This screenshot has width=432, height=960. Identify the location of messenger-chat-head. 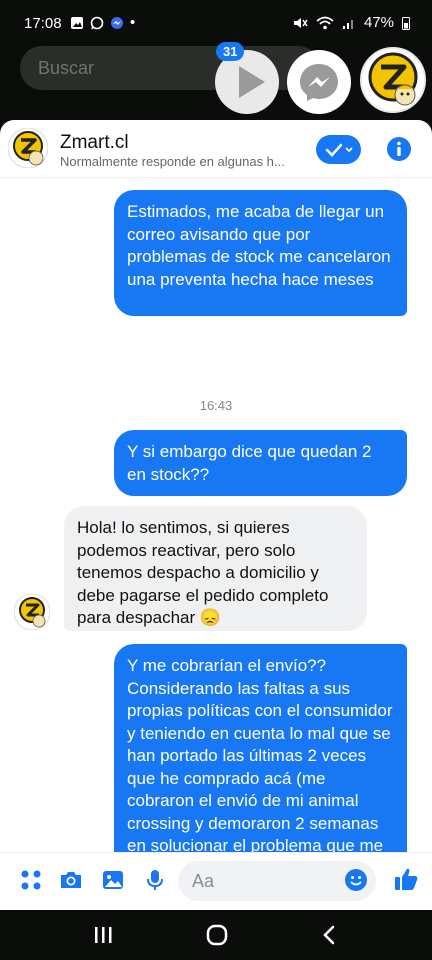
(319, 82).